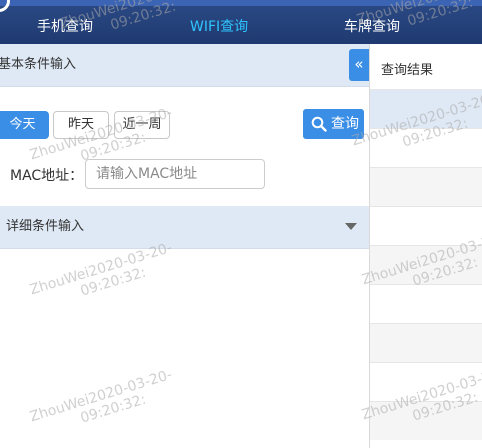  What do you see at coordinates (24, 125) in the screenshot?
I see `today-button: 今天` at bounding box center [24, 125].